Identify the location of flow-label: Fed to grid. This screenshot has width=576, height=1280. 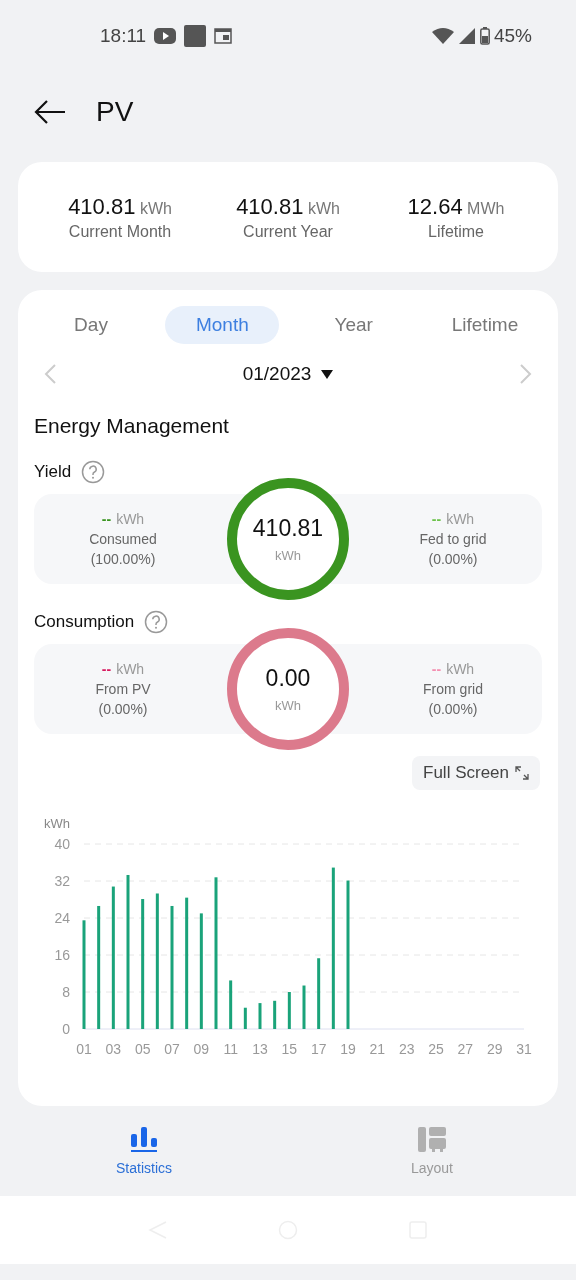
(453, 539).